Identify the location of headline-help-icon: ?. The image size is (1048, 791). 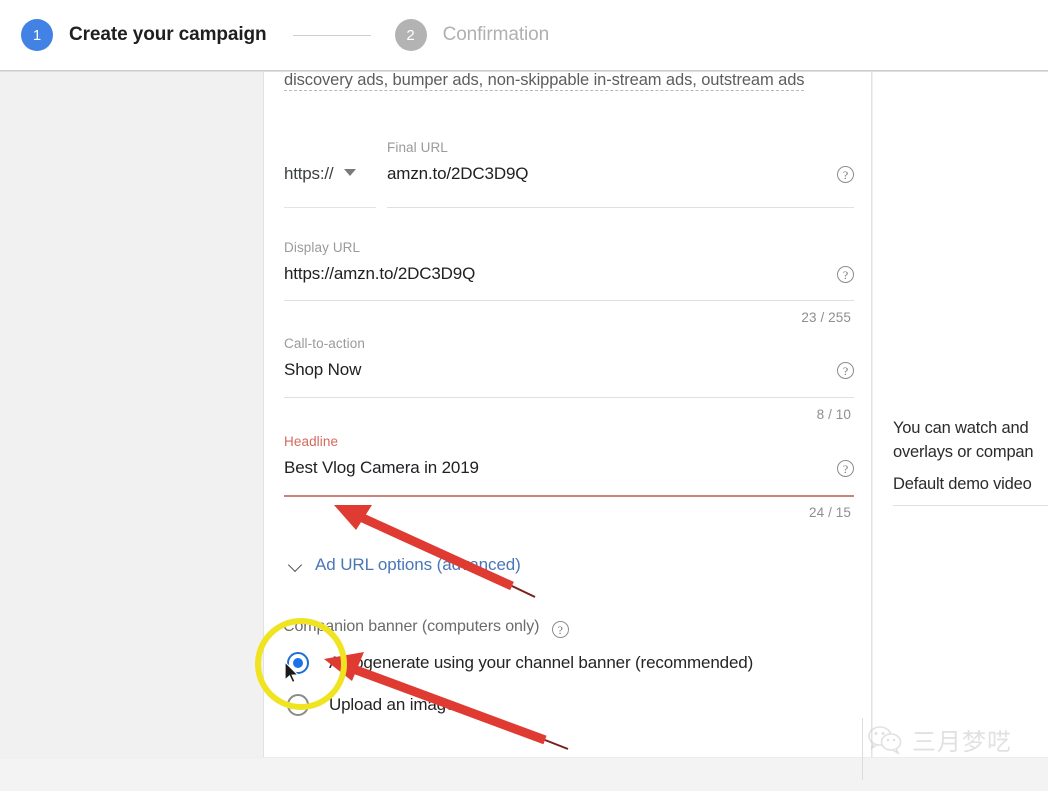
(845, 468).